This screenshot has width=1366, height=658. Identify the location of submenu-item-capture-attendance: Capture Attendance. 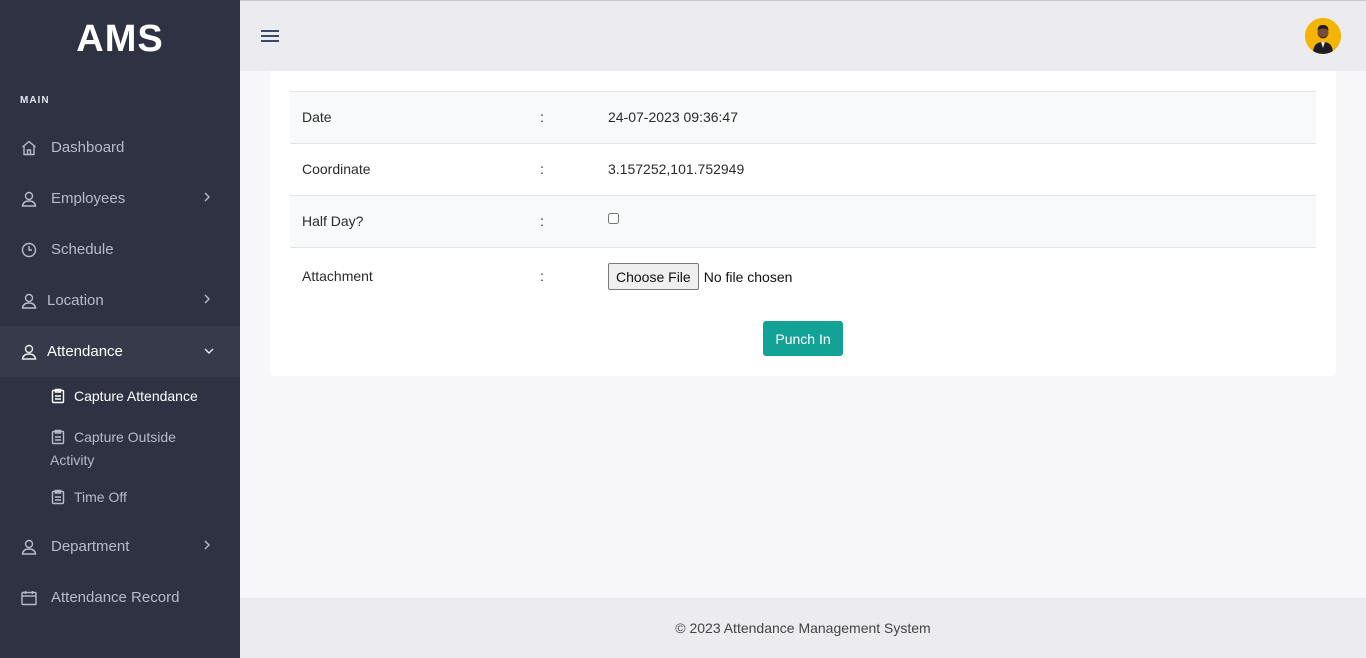
(120, 397).